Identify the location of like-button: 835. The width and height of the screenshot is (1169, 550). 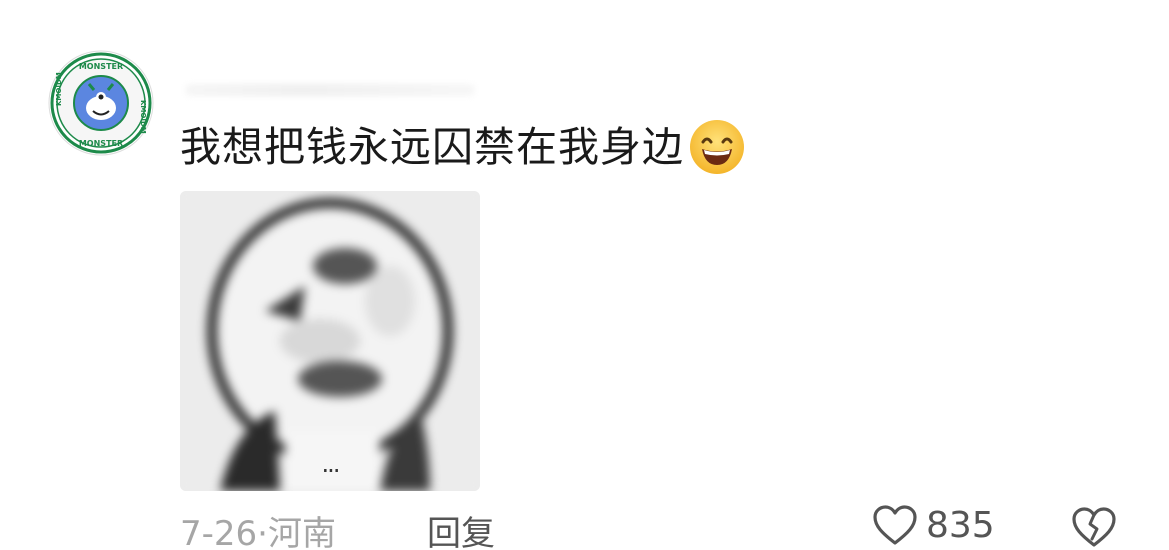
(933, 525).